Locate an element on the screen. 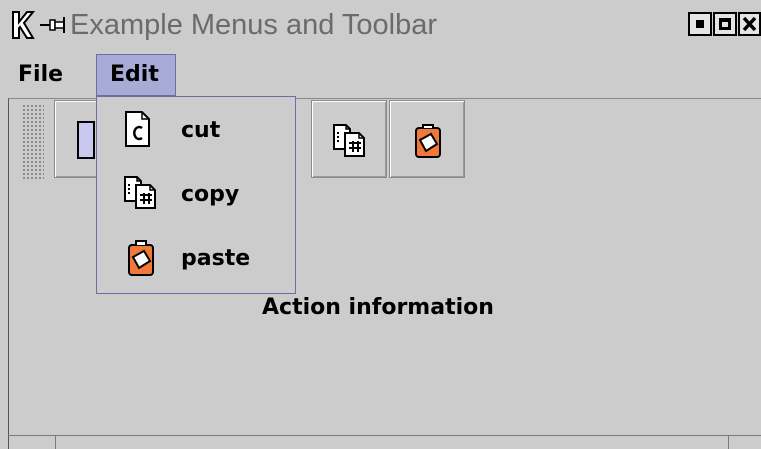 This screenshot has height=449, width=761. minimize-icon is located at coordinates (700, 24).